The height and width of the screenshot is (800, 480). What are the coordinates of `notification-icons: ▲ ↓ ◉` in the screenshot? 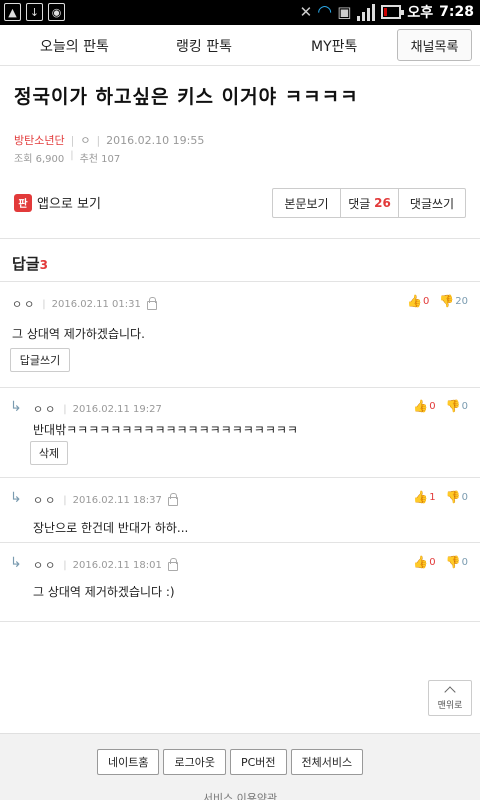 It's located at (34, 12).